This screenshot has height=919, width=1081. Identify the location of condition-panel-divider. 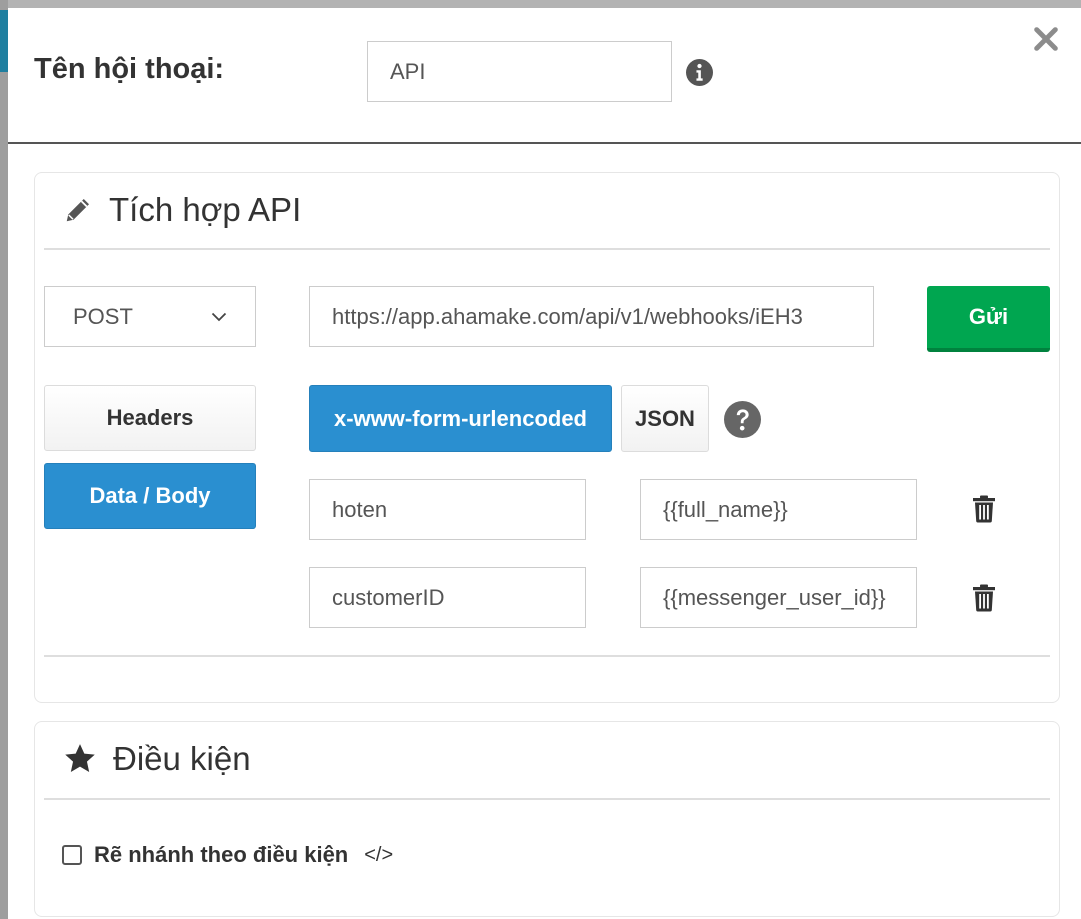
(547, 799).